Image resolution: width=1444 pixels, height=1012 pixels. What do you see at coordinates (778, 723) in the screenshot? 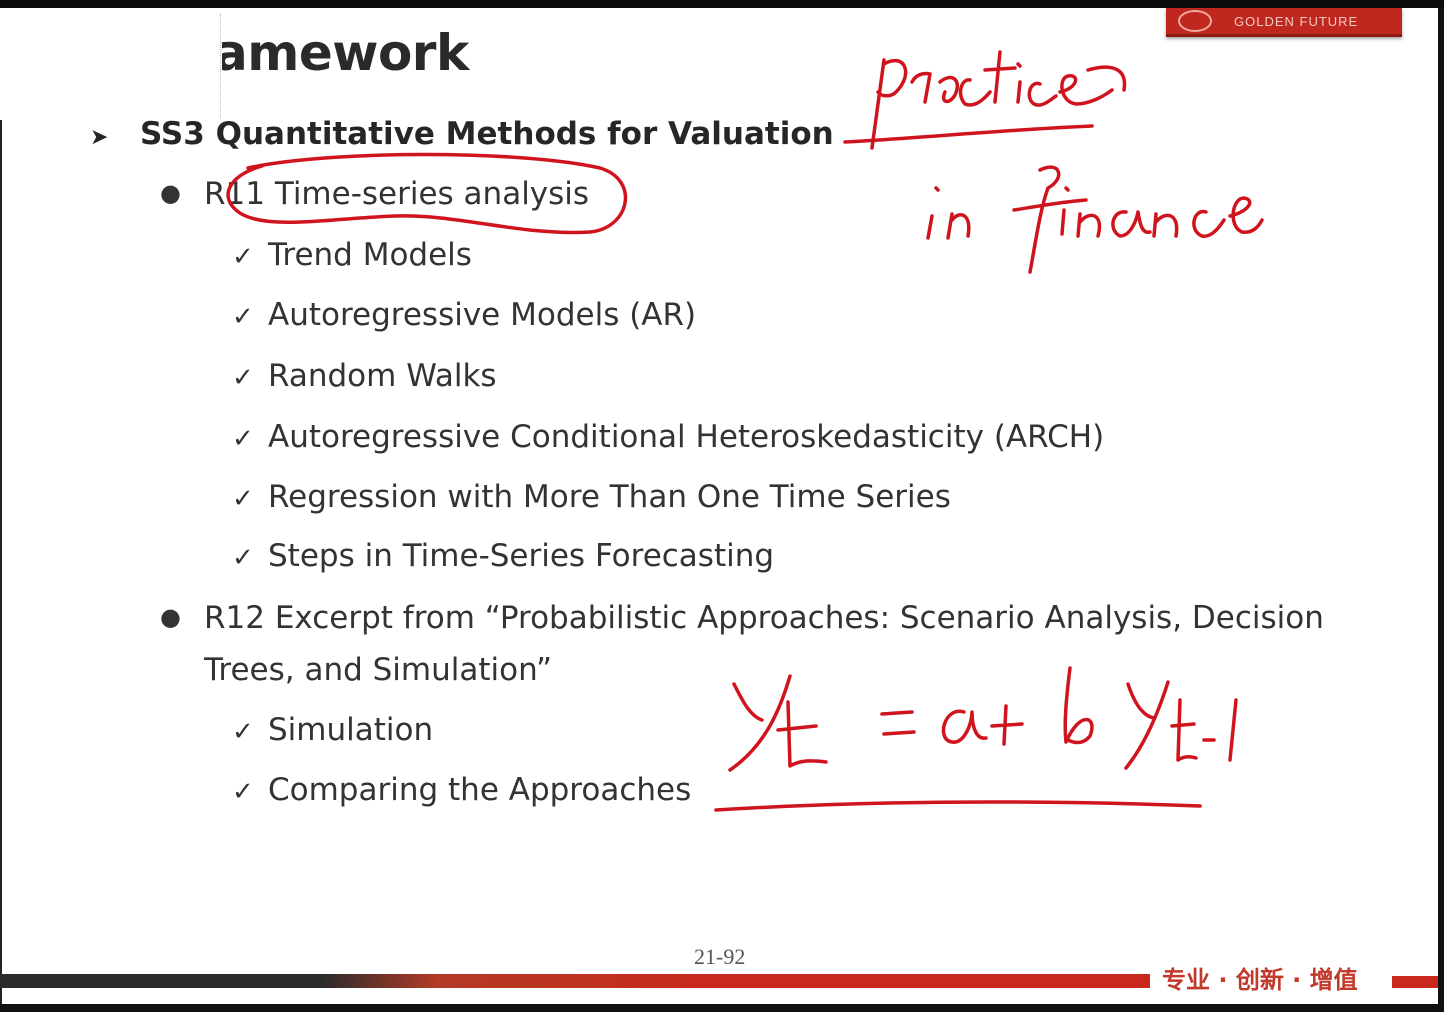
I see `ink-equation-yt` at bounding box center [778, 723].